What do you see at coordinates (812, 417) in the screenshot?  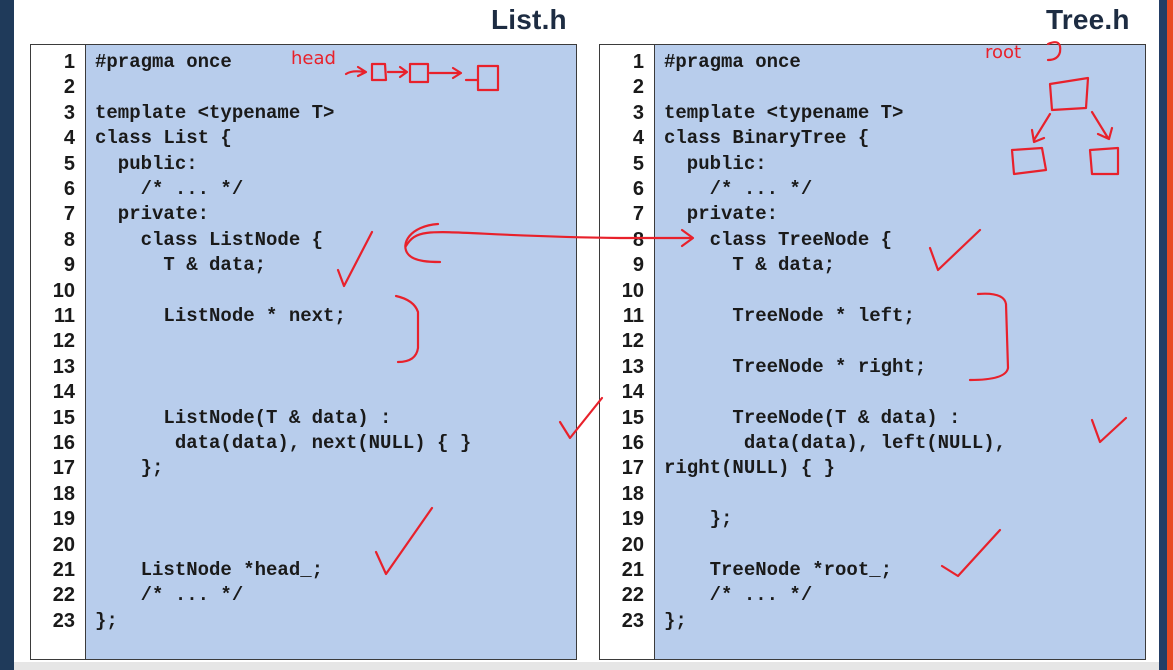 I see `code-line: TreeNode(T & data) :` at bounding box center [812, 417].